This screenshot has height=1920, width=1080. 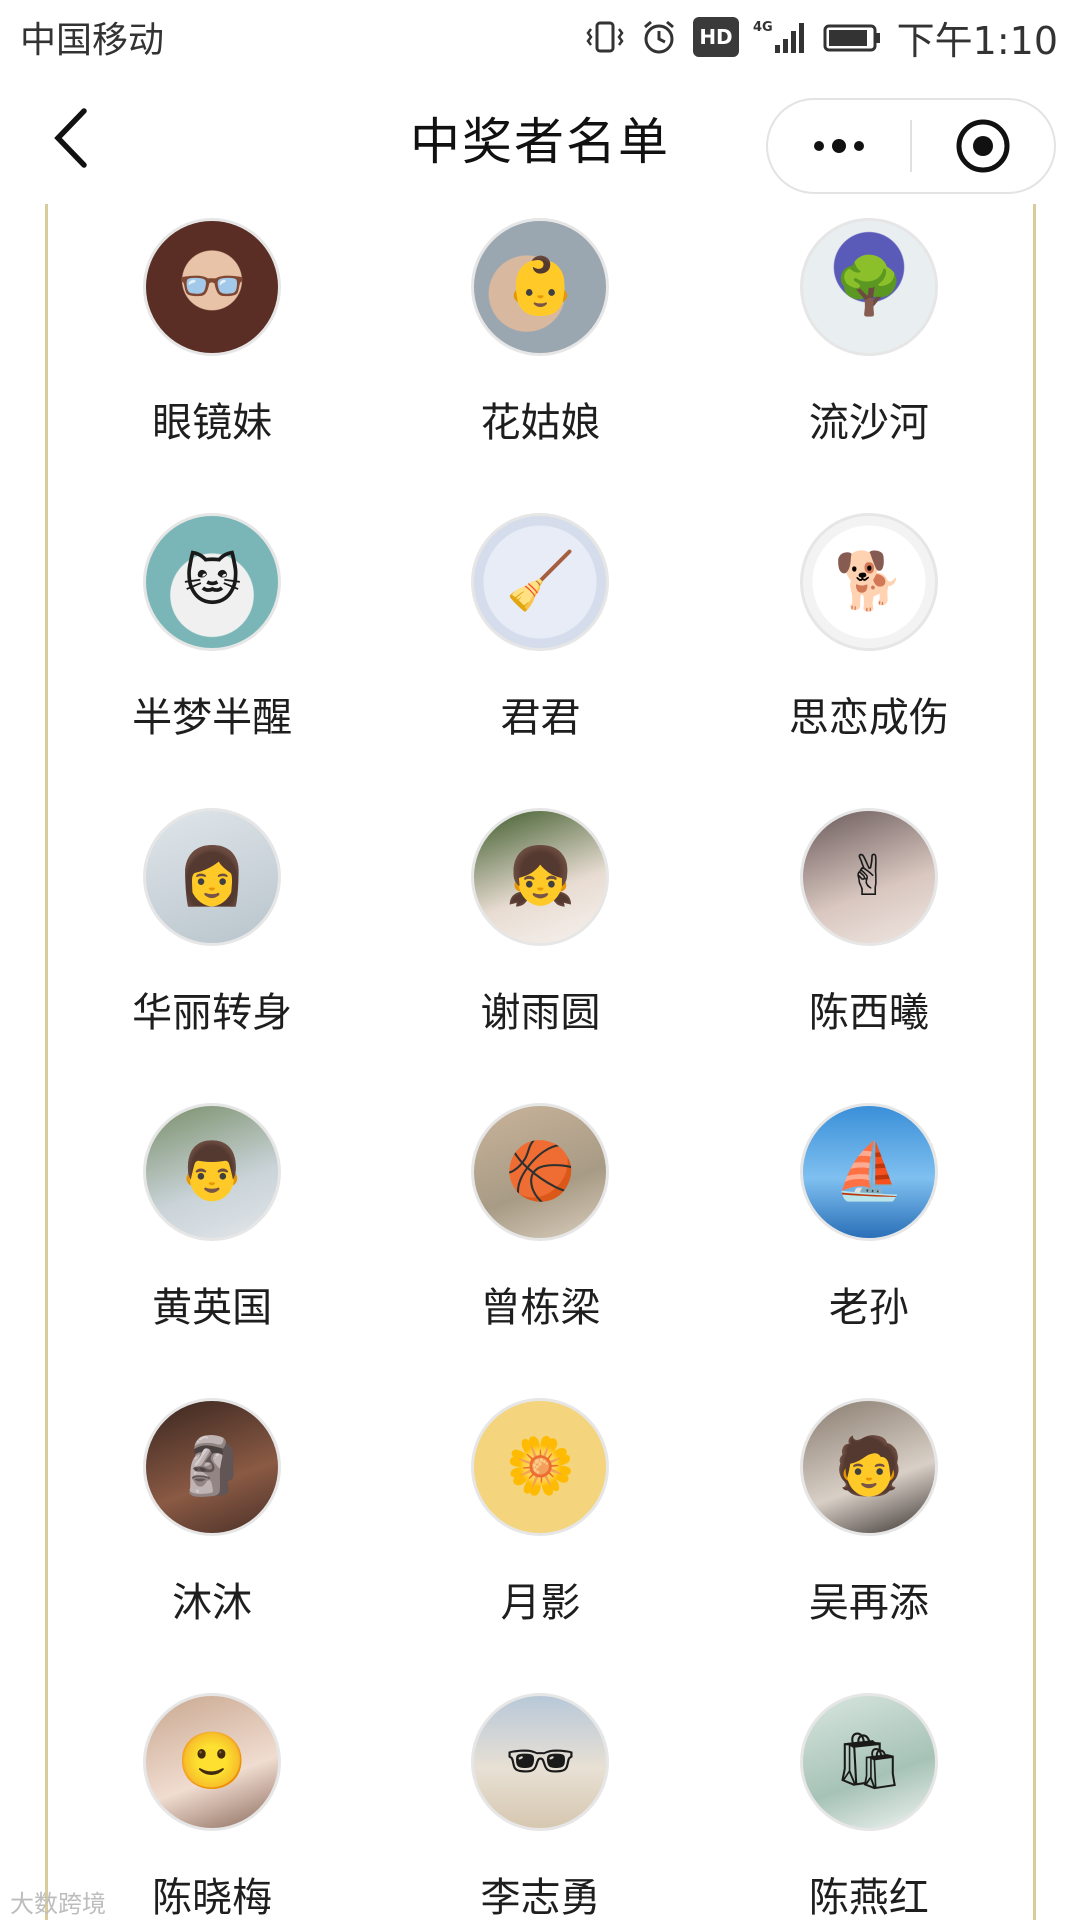 I want to click on yellow-flower-avatar: 🌼, so click(x=540, y=1467).